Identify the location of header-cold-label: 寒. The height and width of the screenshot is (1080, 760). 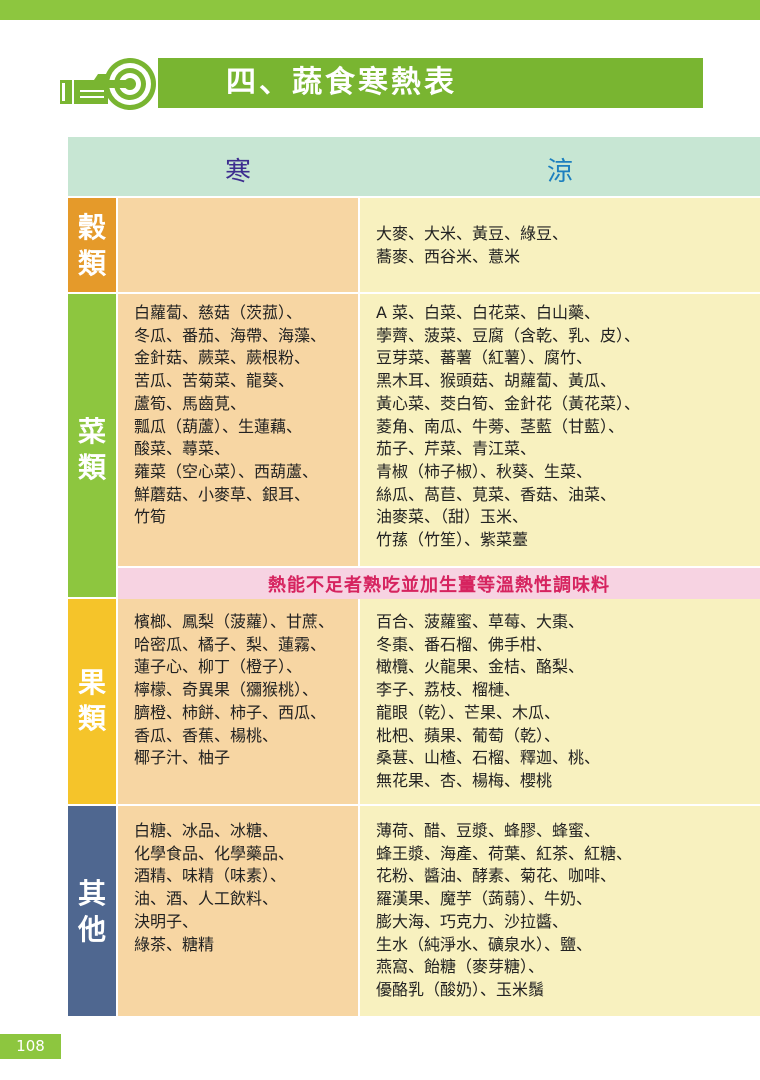
(237, 172).